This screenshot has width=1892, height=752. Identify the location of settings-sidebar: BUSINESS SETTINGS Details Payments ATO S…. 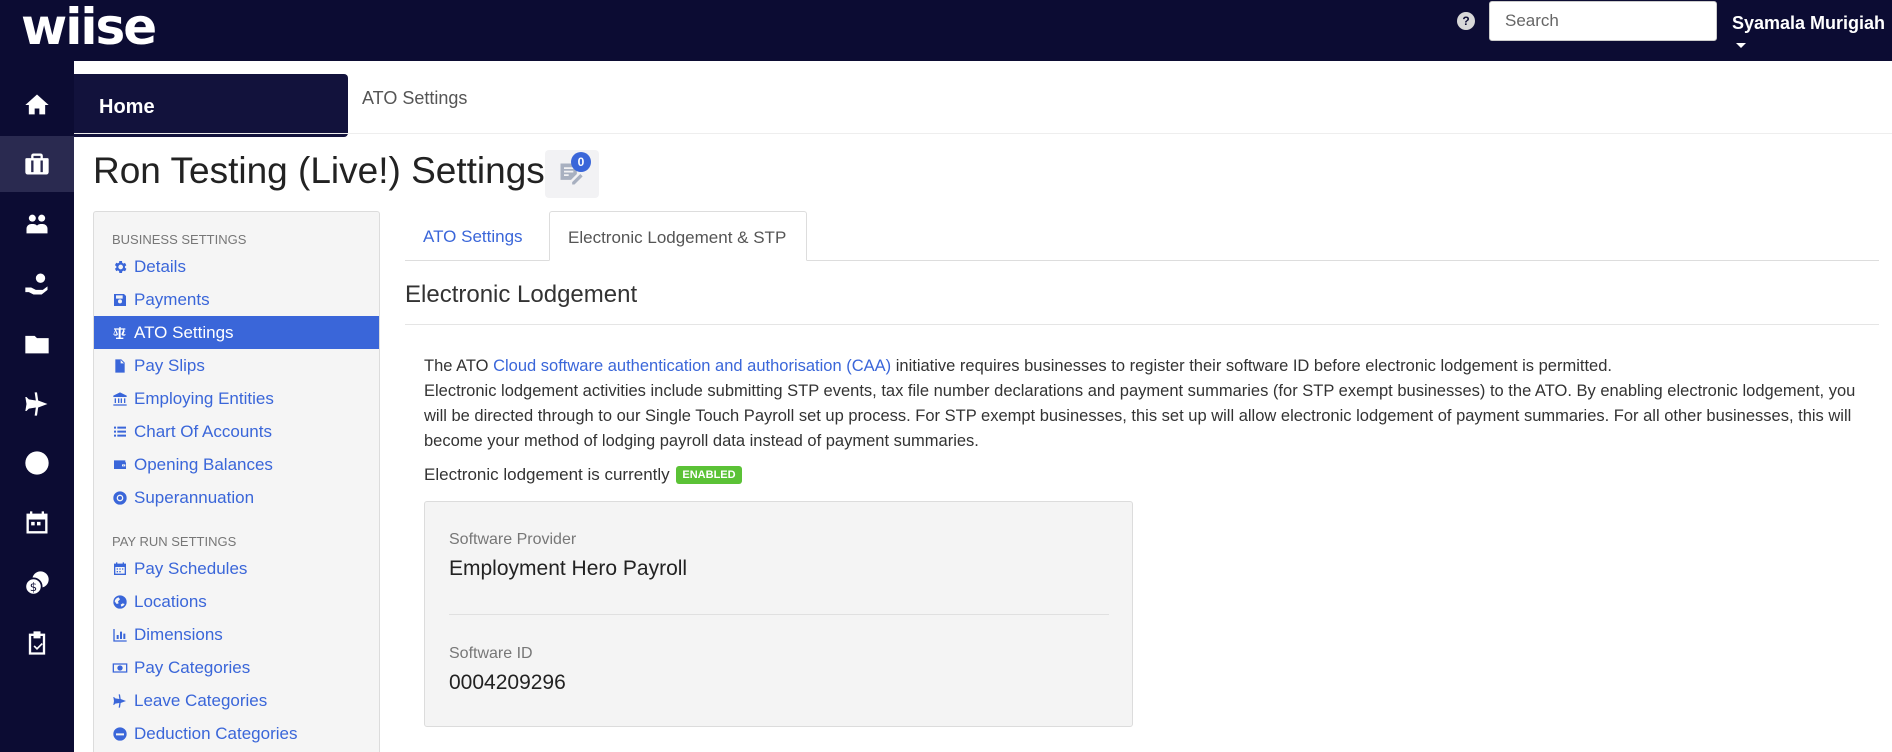
(236, 481).